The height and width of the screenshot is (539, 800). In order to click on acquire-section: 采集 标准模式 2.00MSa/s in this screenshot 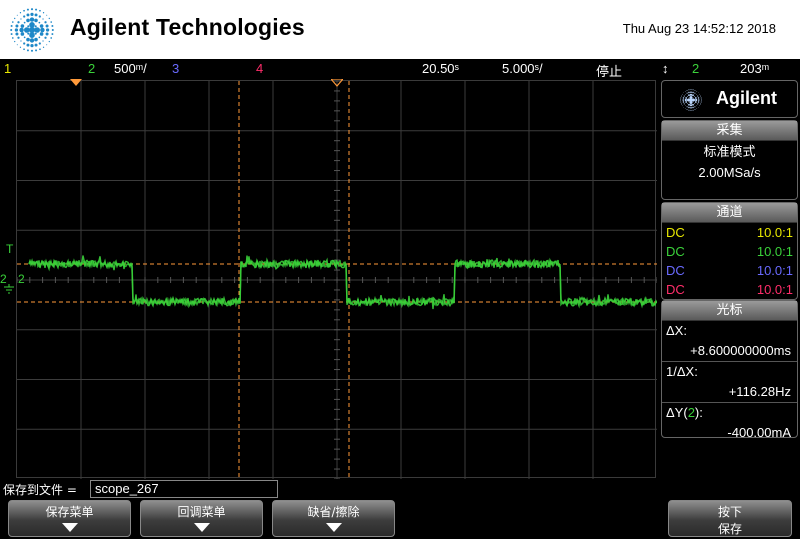, I will do `click(729, 160)`.